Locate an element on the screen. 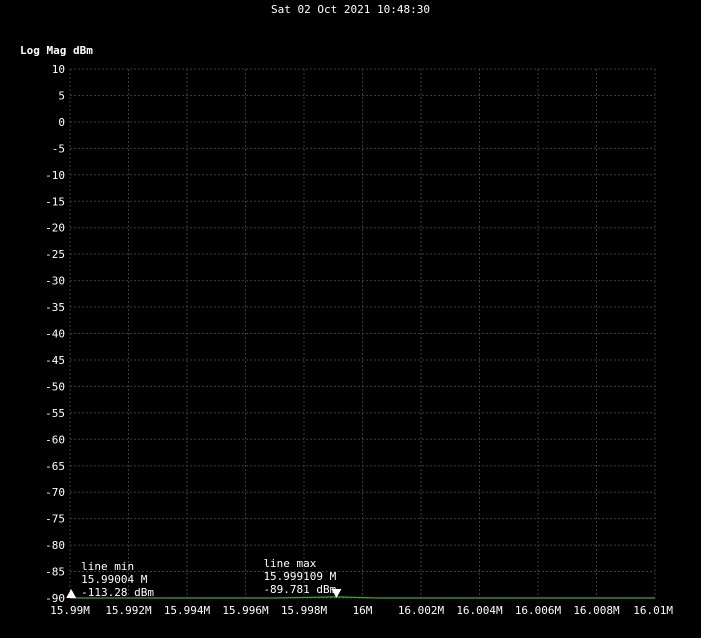 The height and width of the screenshot is (638, 701). y-tick-label: -15 is located at coordinates (55, 201).